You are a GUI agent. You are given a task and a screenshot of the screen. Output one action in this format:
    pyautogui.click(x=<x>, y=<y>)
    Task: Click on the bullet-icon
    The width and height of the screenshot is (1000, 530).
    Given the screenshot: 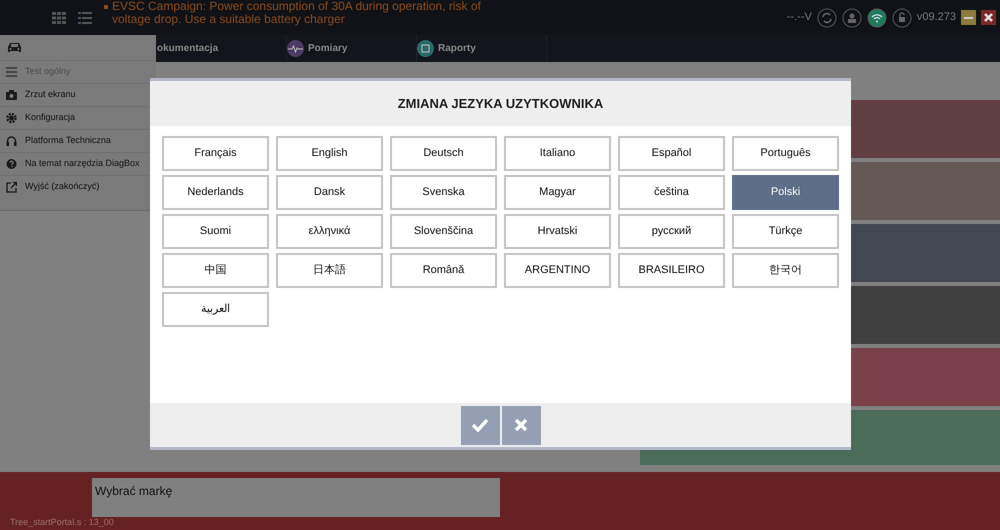 What is the action you would take?
    pyautogui.click(x=106, y=6)
    